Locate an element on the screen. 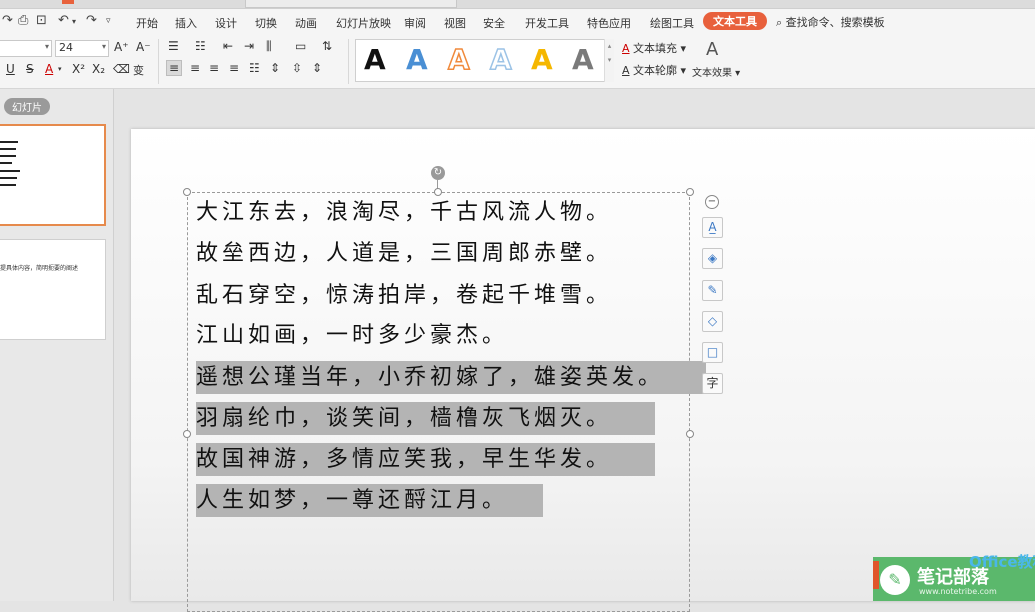  align-left-button: ≡ is located at coordinates (174, 68).